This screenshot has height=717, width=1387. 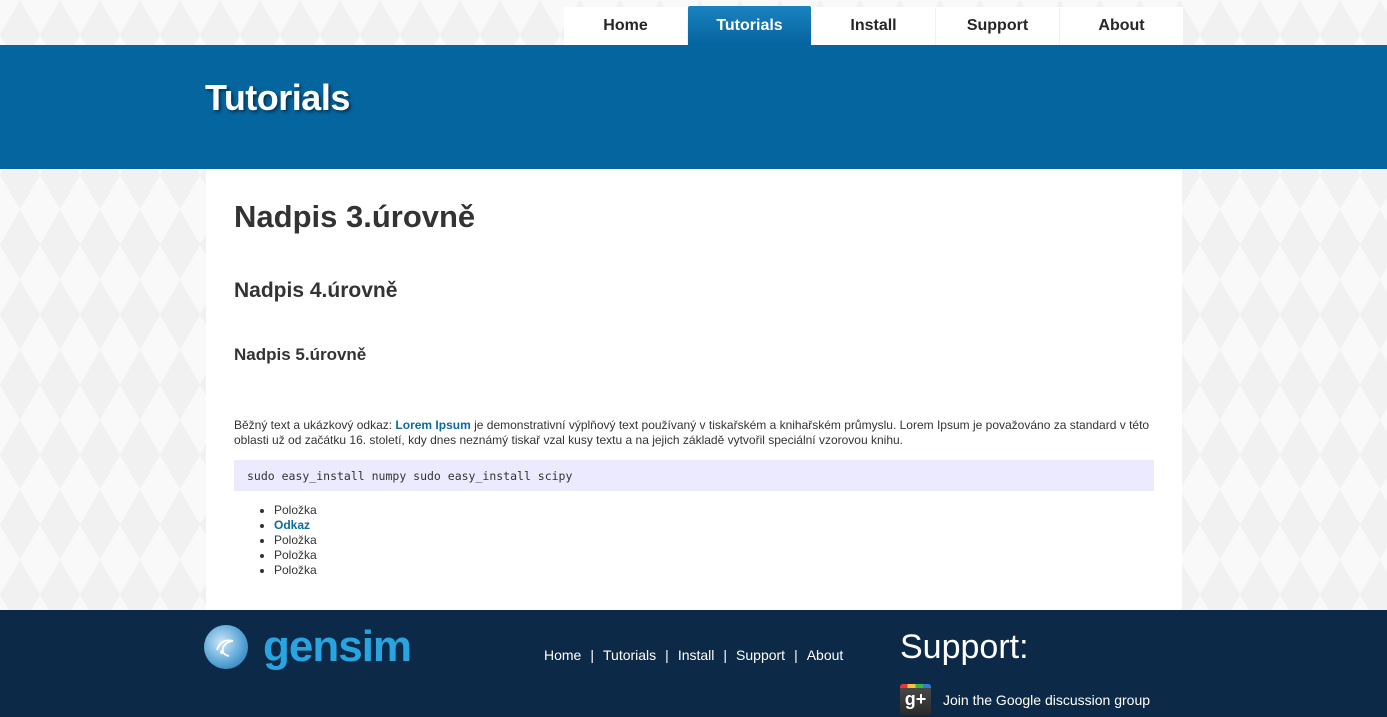 What do you see at coordinates (432, 425) in the screenshot?
I see `lorem-ipsum-link: Lorem Ipsum` at bounding box center [432, 425].